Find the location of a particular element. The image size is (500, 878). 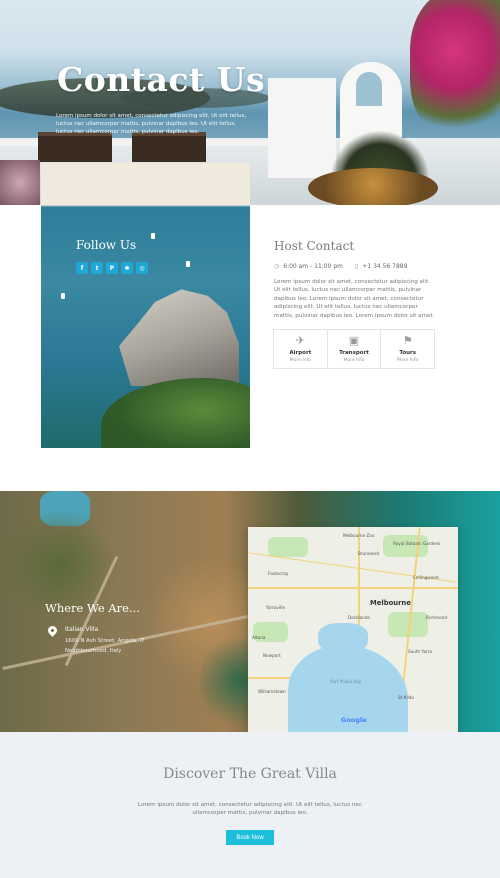

feature-label: Transport is located at coordinates (354, 353).